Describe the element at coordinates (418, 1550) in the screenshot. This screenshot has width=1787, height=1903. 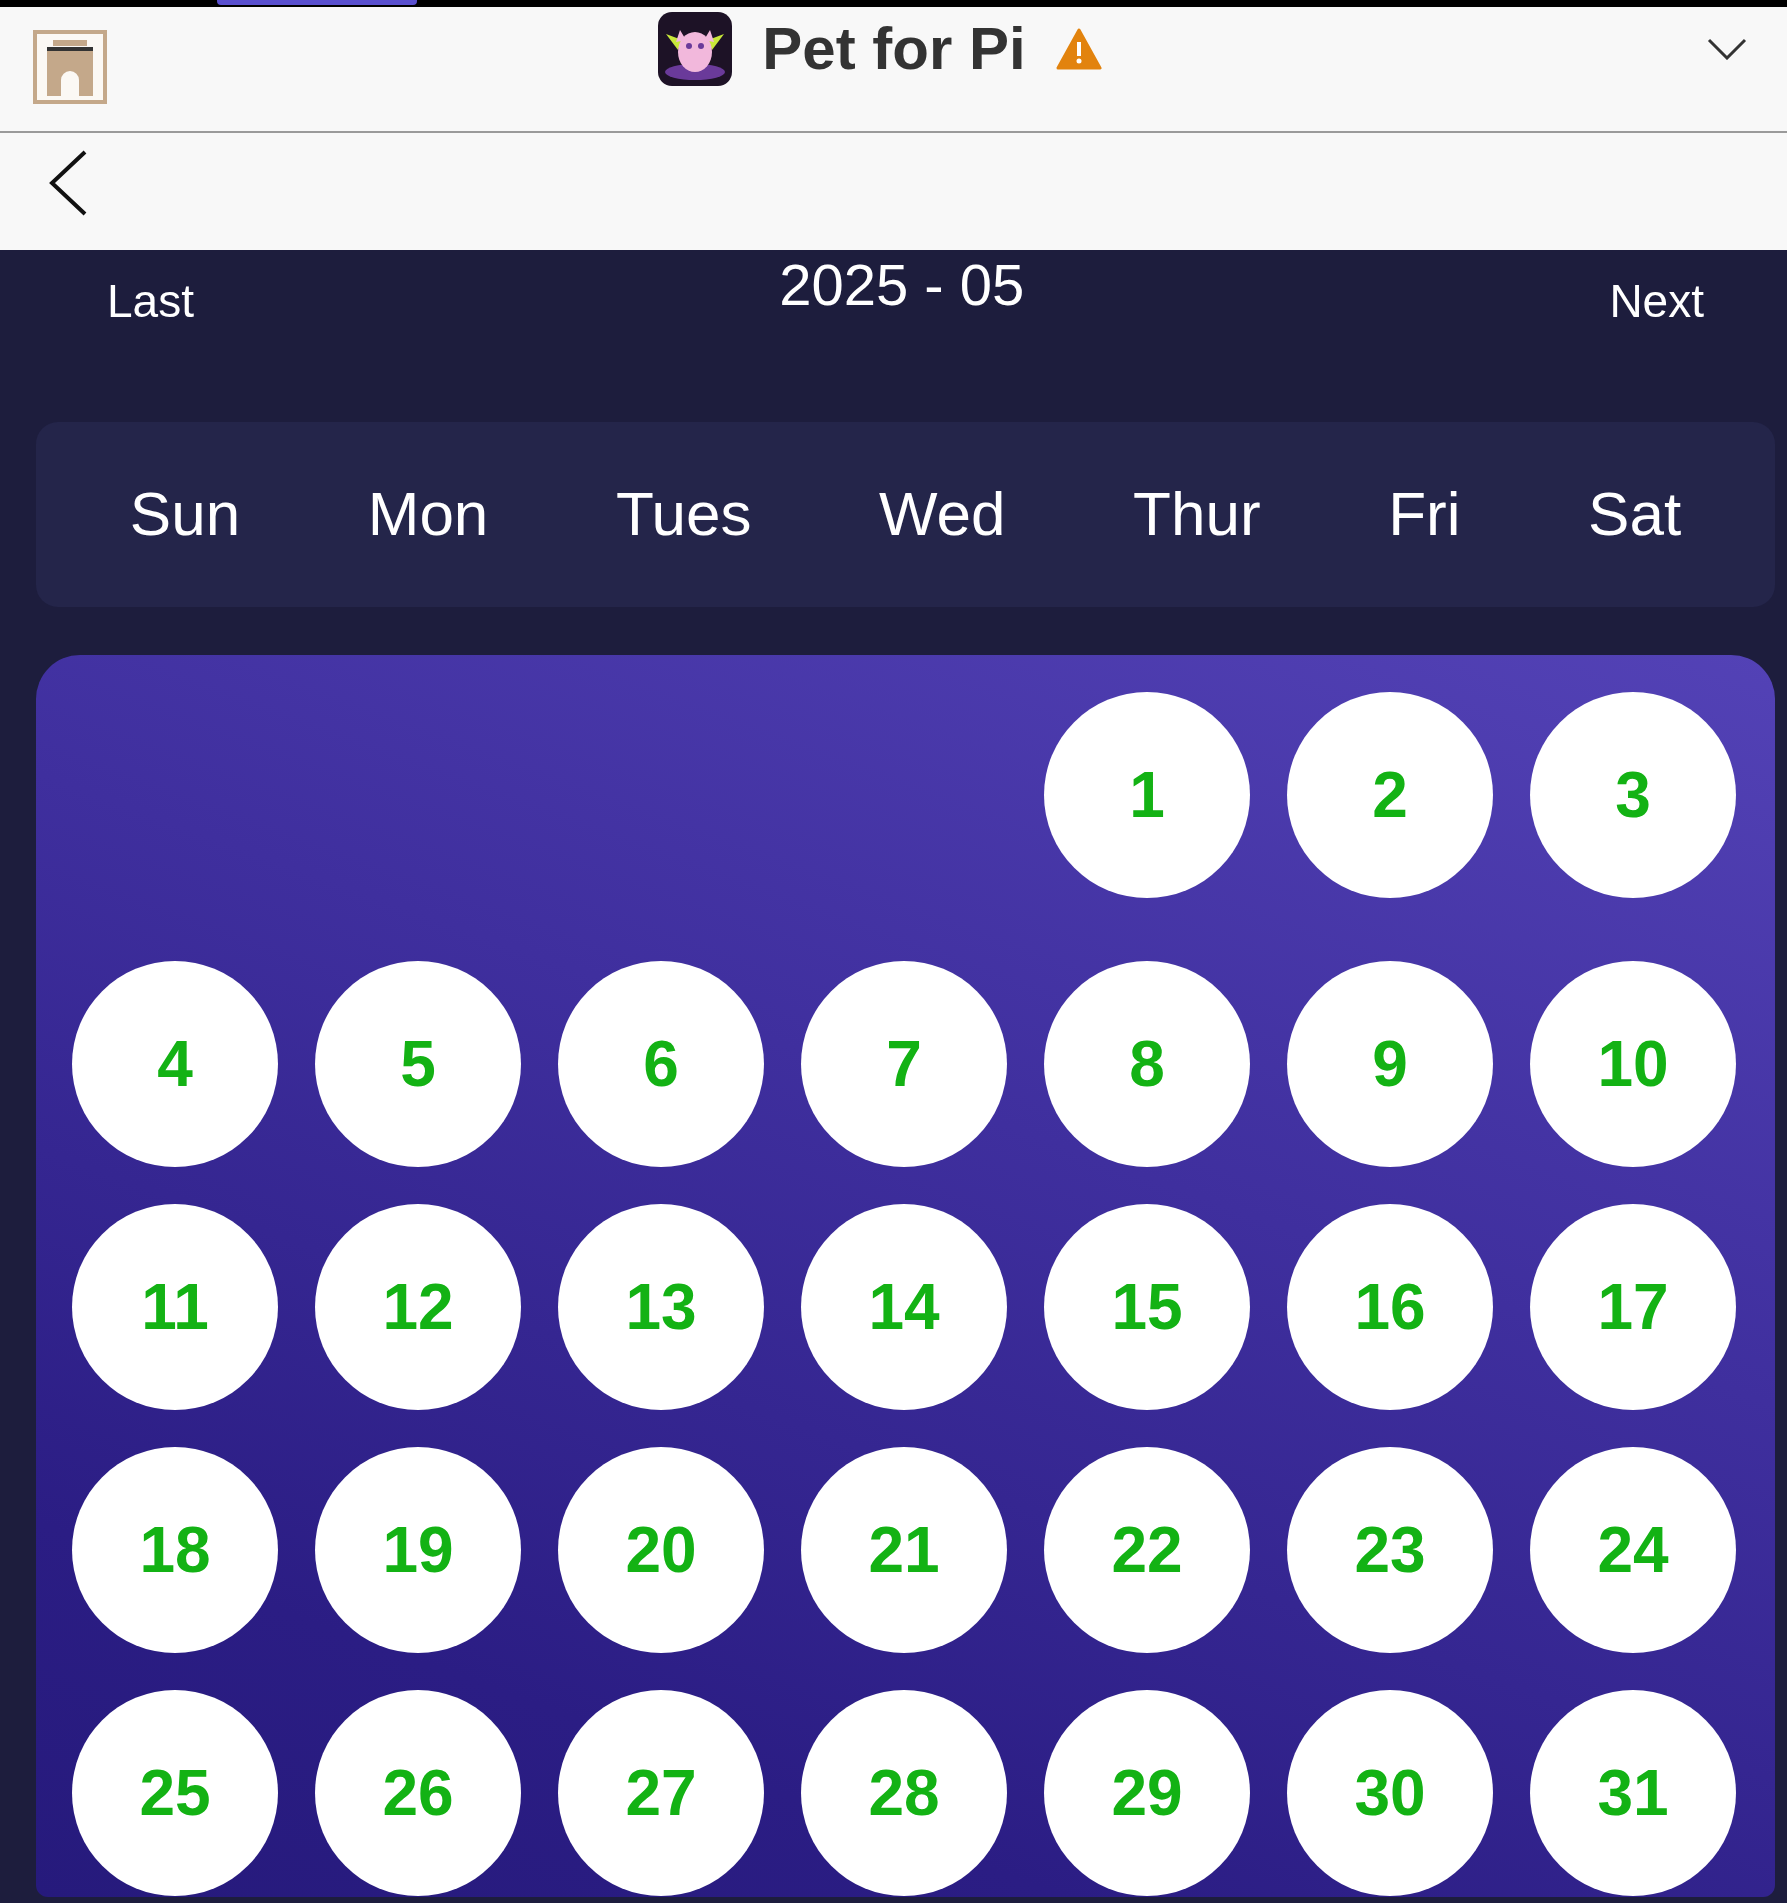
I see `day-button: 19` at that location.